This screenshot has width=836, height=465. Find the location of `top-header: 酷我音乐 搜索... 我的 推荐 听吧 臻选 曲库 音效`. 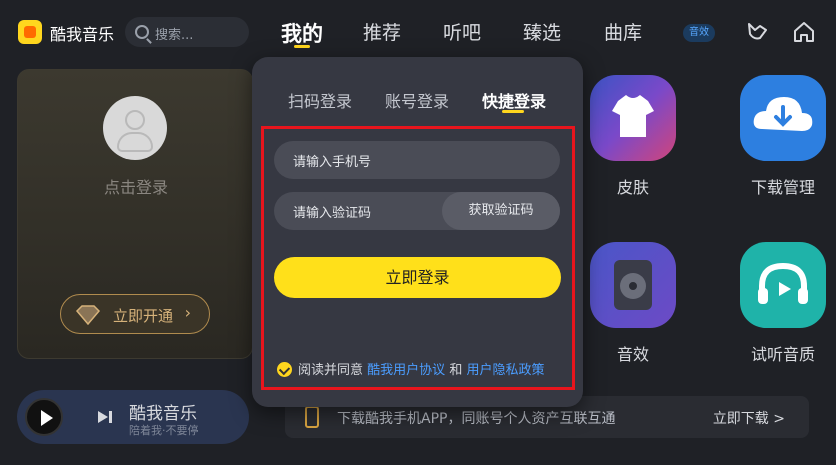

top-header: 酷我音乐 搜索... 我的 推荐 听吧 臻选 曲库 音效 is located at coordinates (418, 32).